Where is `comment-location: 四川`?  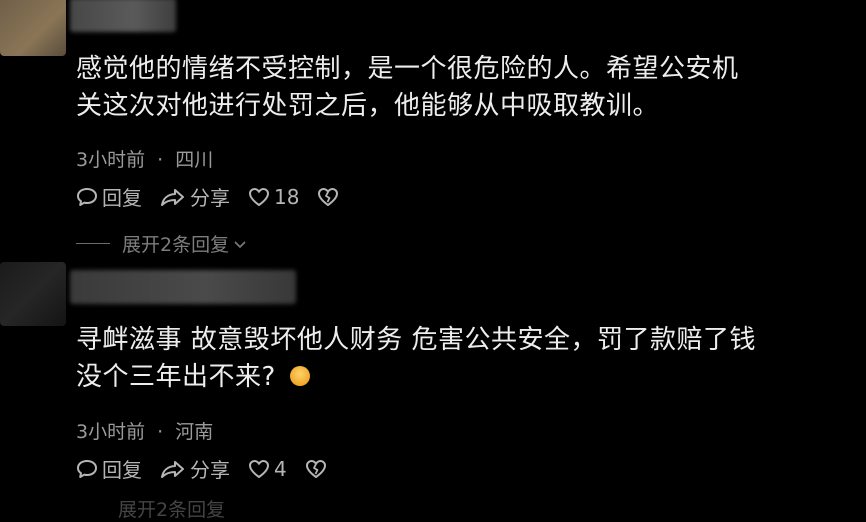 comment-location: 四川 is located at coordinates (194, 160).